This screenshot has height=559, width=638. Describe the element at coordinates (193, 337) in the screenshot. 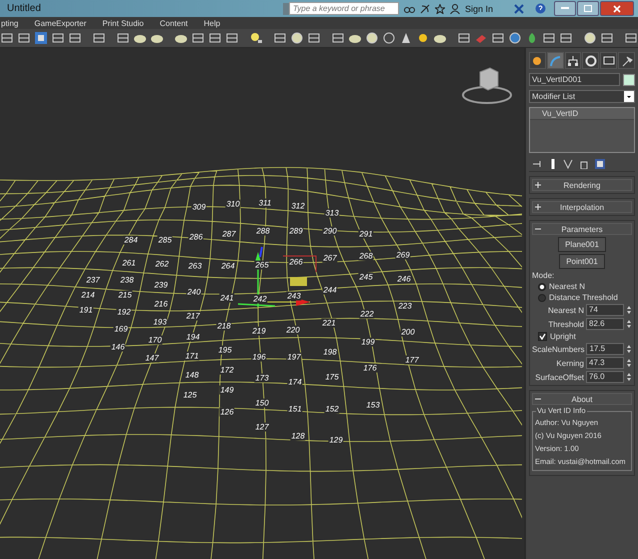

I see `vertex-number: 194` at that location.